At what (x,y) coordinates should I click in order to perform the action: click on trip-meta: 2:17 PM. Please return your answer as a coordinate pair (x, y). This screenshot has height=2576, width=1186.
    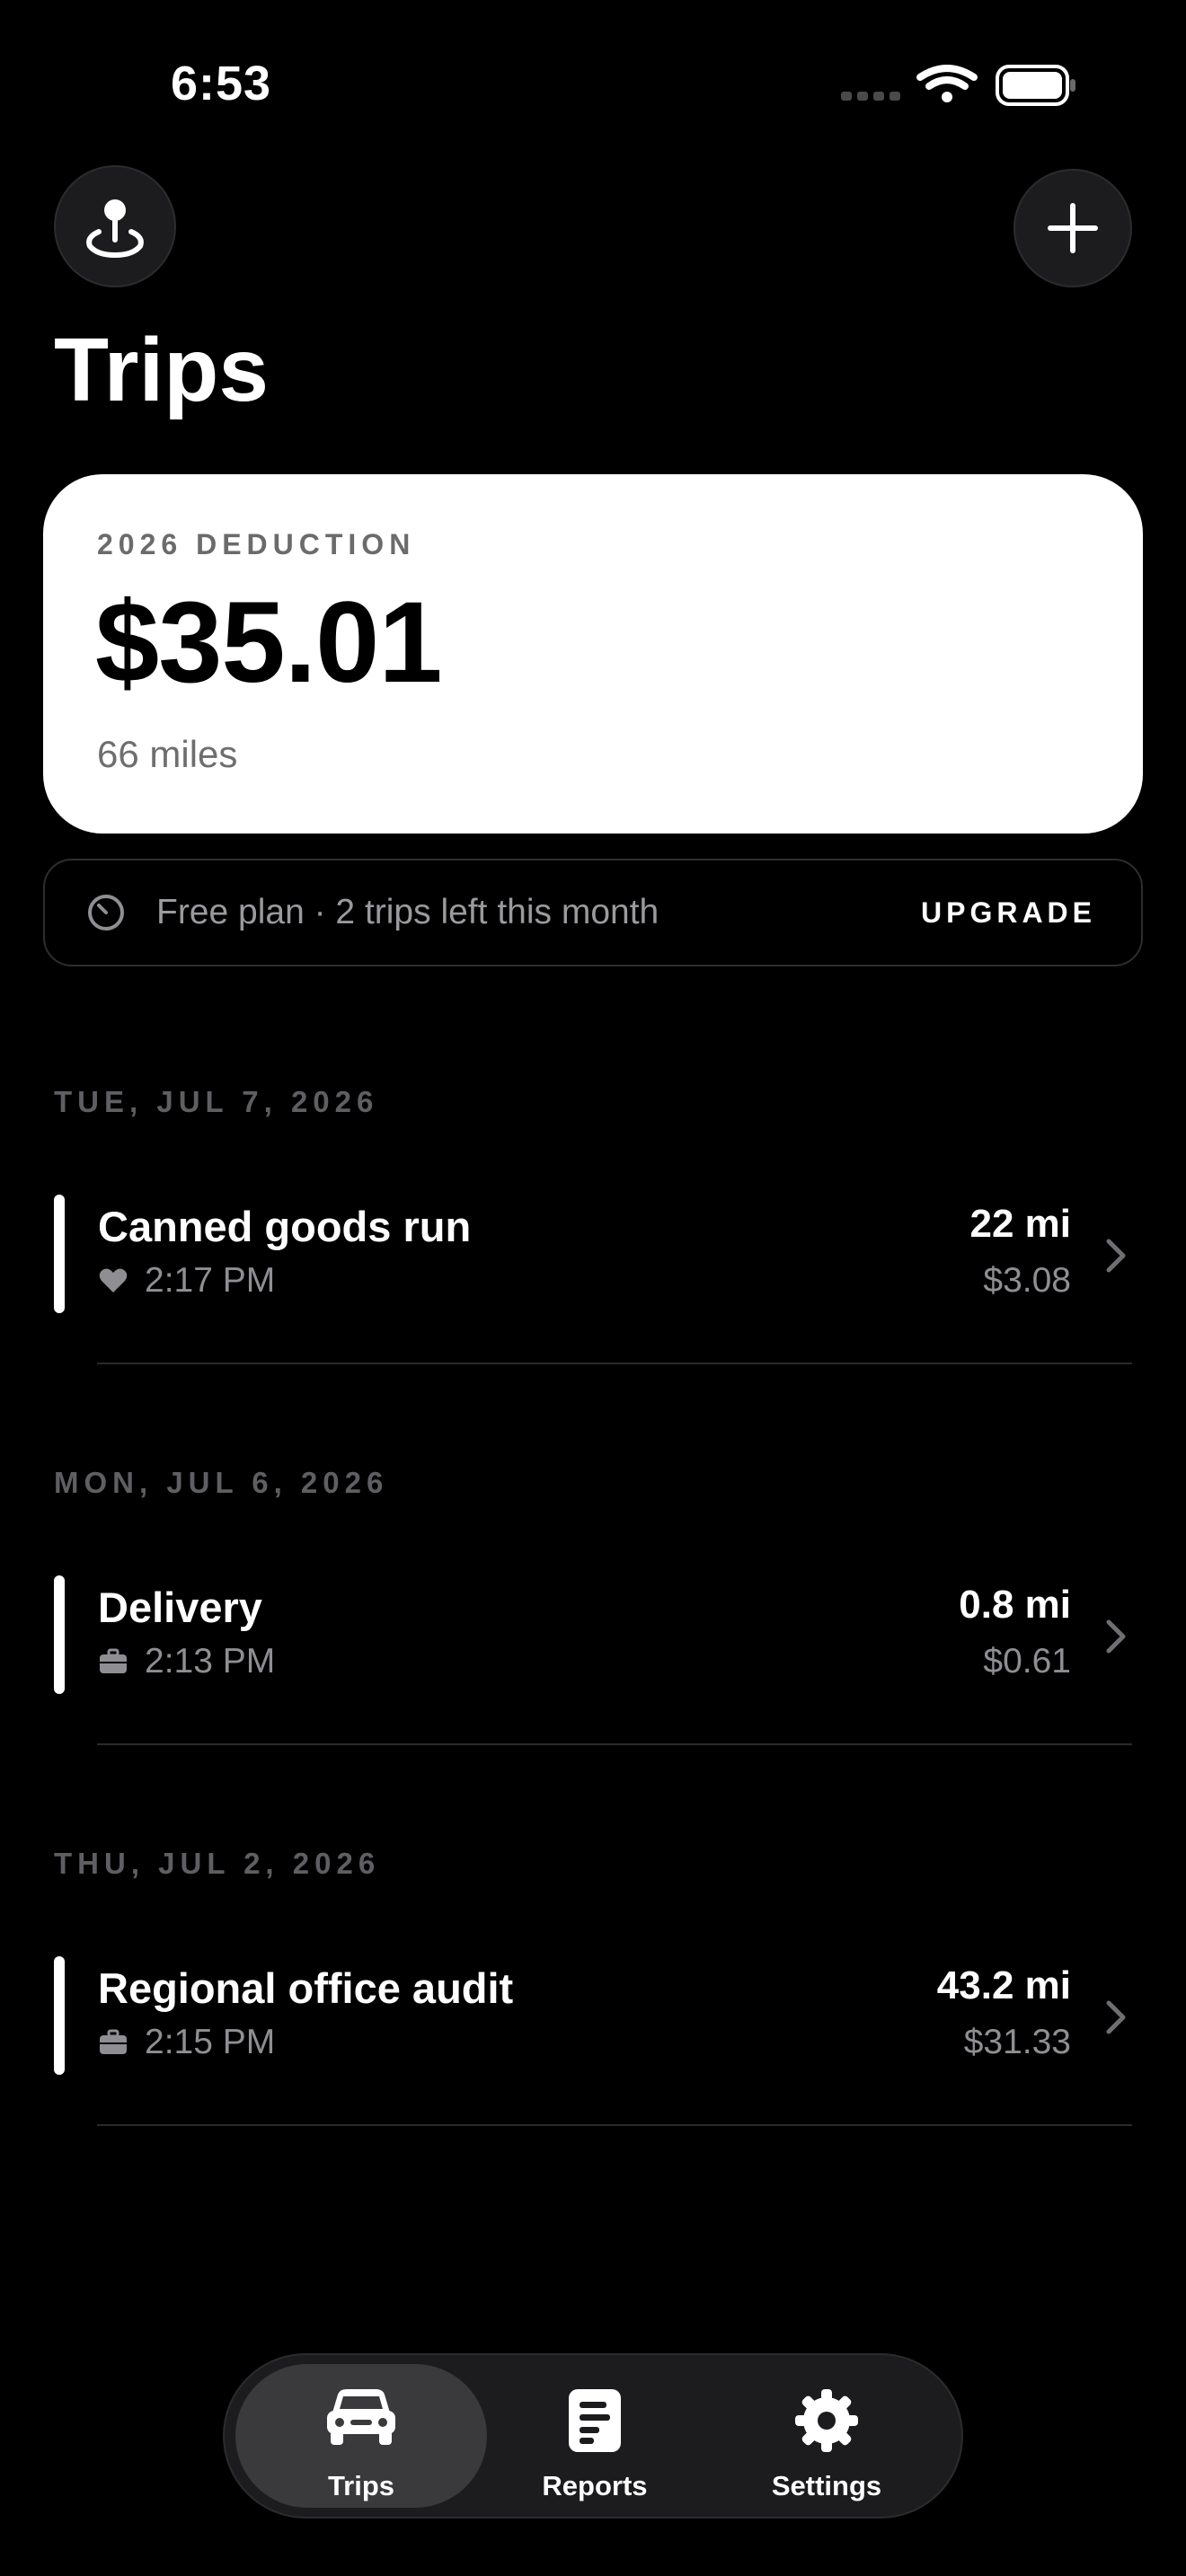
    Looking at the image, I should click on (186, 1281).